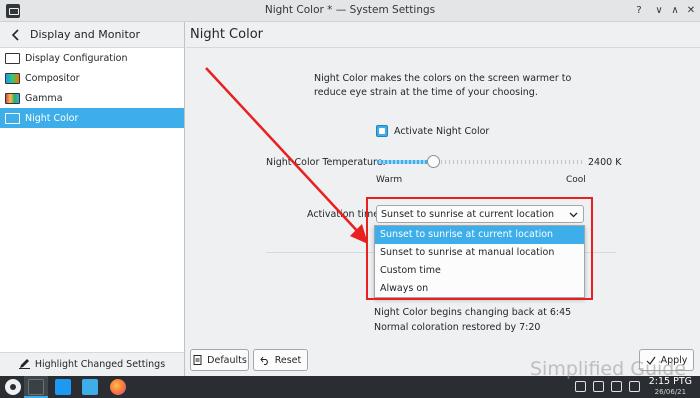 The height and width of the screenshot is (398, 700). What do you see at coordinates (473, 312) in the screenshot?
I see `info-begin-text: Night Color begins changing back at 6:45` at bounding box center [473, 312].